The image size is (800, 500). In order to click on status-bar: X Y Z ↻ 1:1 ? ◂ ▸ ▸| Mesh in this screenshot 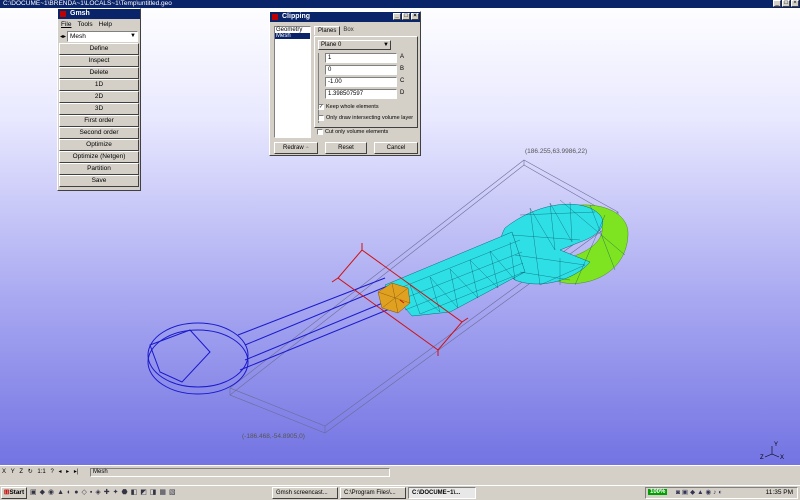, I will do `click(400, 475)`.